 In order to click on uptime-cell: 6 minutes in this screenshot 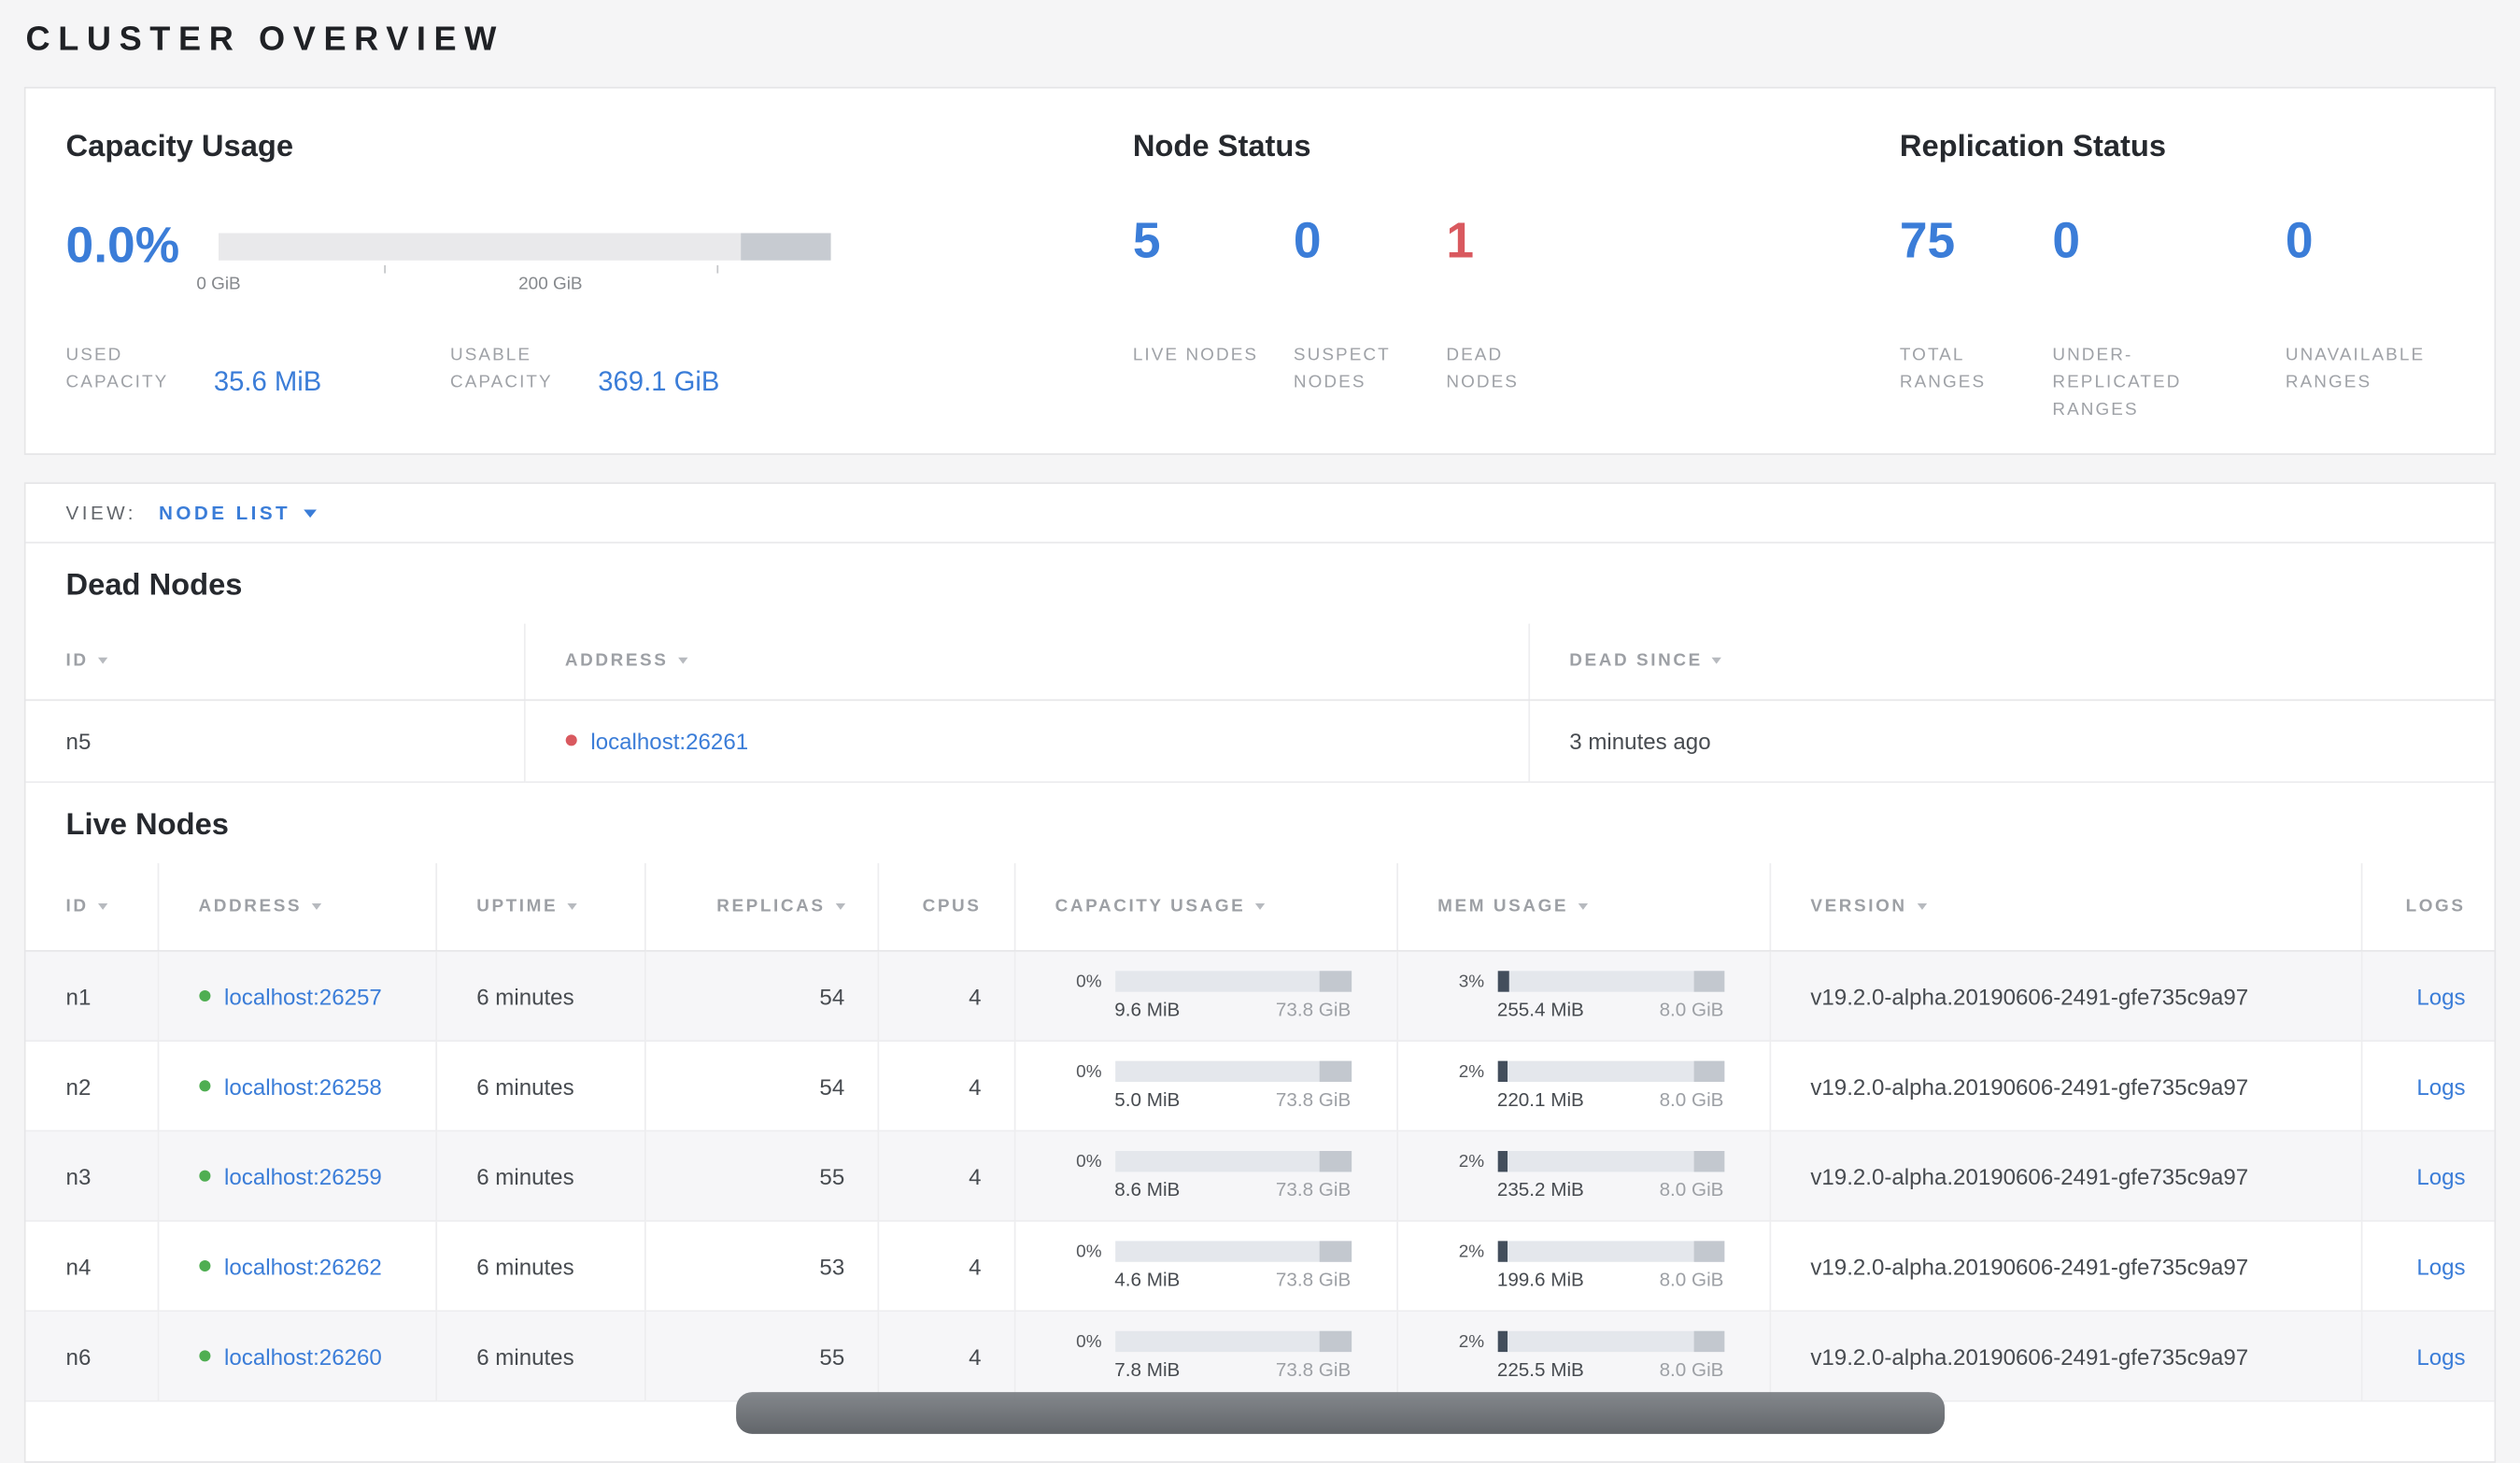, I will do `click(540, 1356)`.